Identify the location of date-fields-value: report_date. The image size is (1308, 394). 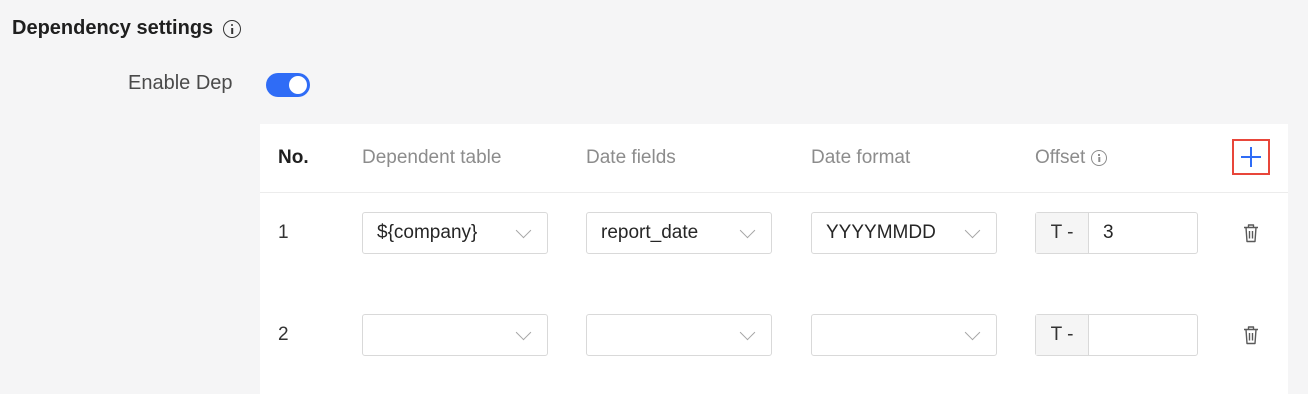
(650, 232).